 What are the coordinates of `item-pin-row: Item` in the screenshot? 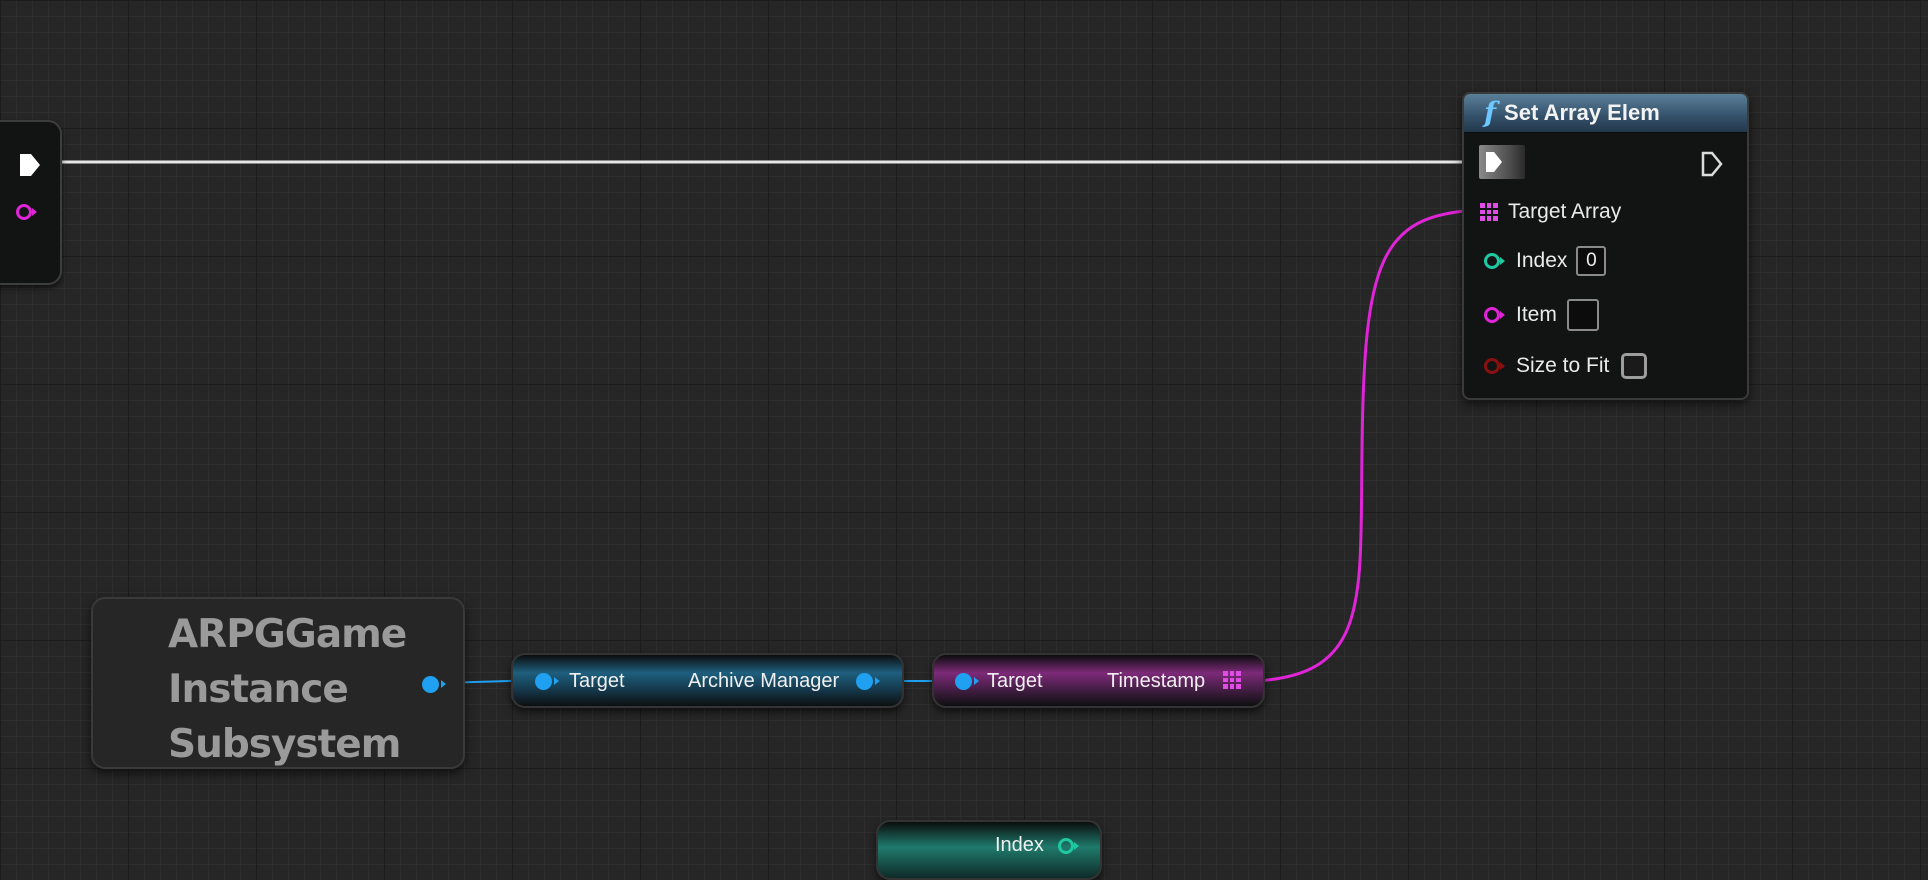 It's located at (1541, 315).